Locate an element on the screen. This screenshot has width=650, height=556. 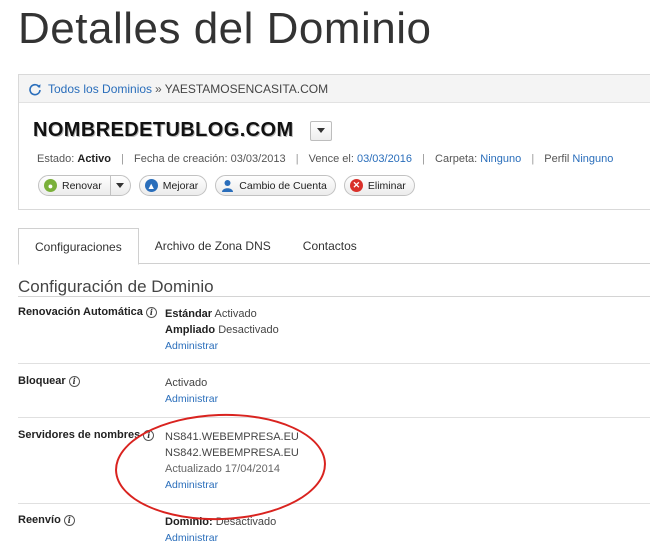
extended-label: Ampliado is located at coordinates (190, 330).